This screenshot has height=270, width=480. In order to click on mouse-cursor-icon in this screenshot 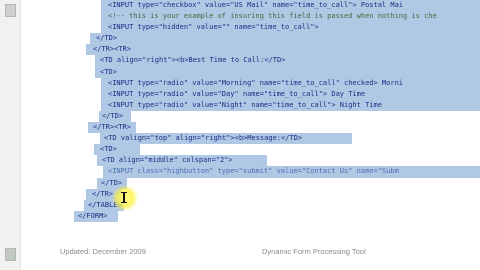, I will do `click(124, 197)`.